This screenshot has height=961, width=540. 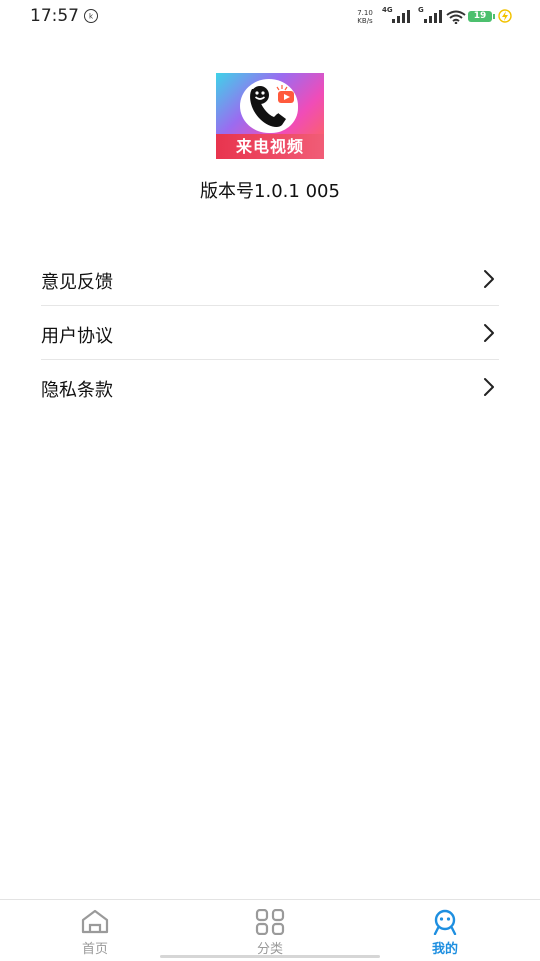 I want to click on menu-item-label: 意见反馈, so click(x=77, y=282).